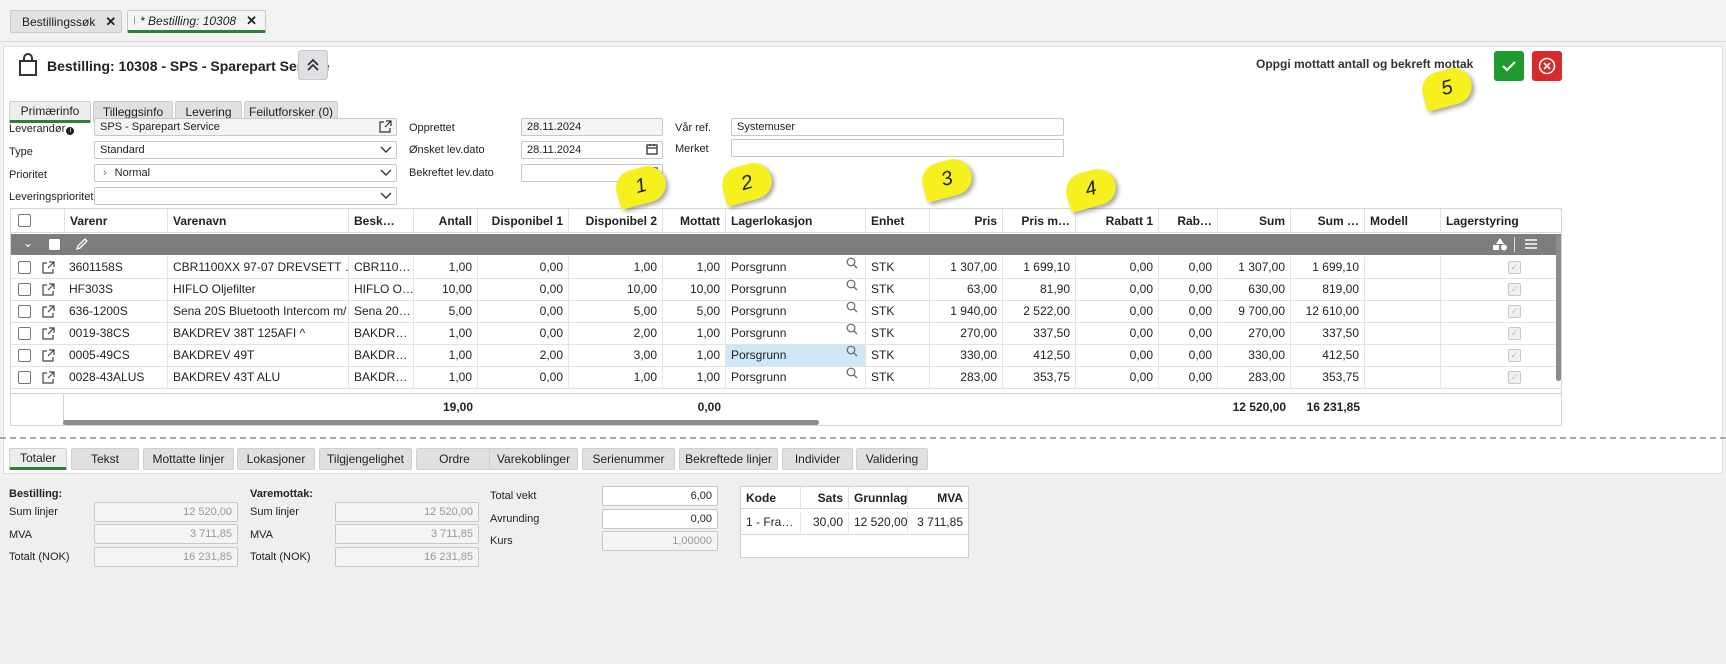 The image size is (1726, 664). Describe the element at coordinates (523, 221) in the screenshot. I see `col-disponibel1: Disponibel 1` at that location.